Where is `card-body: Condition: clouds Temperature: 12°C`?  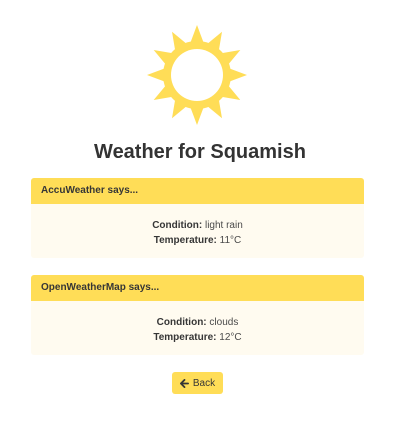
card-body: Condition: clouds Temperature: 12°C is located at coordinates (197, 323).